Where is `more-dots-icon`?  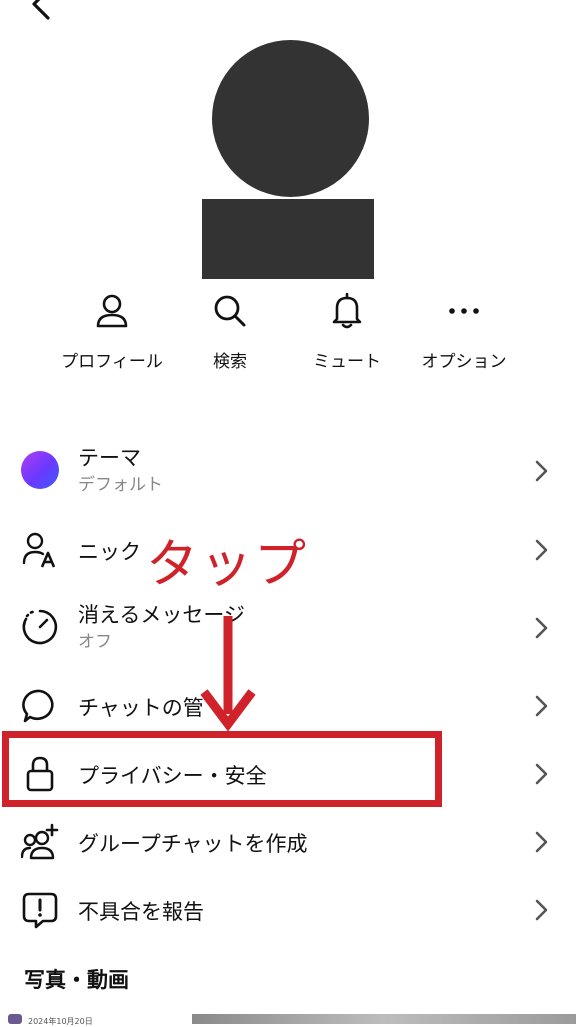
more-dots-icon is located at coordinates (464, 311).